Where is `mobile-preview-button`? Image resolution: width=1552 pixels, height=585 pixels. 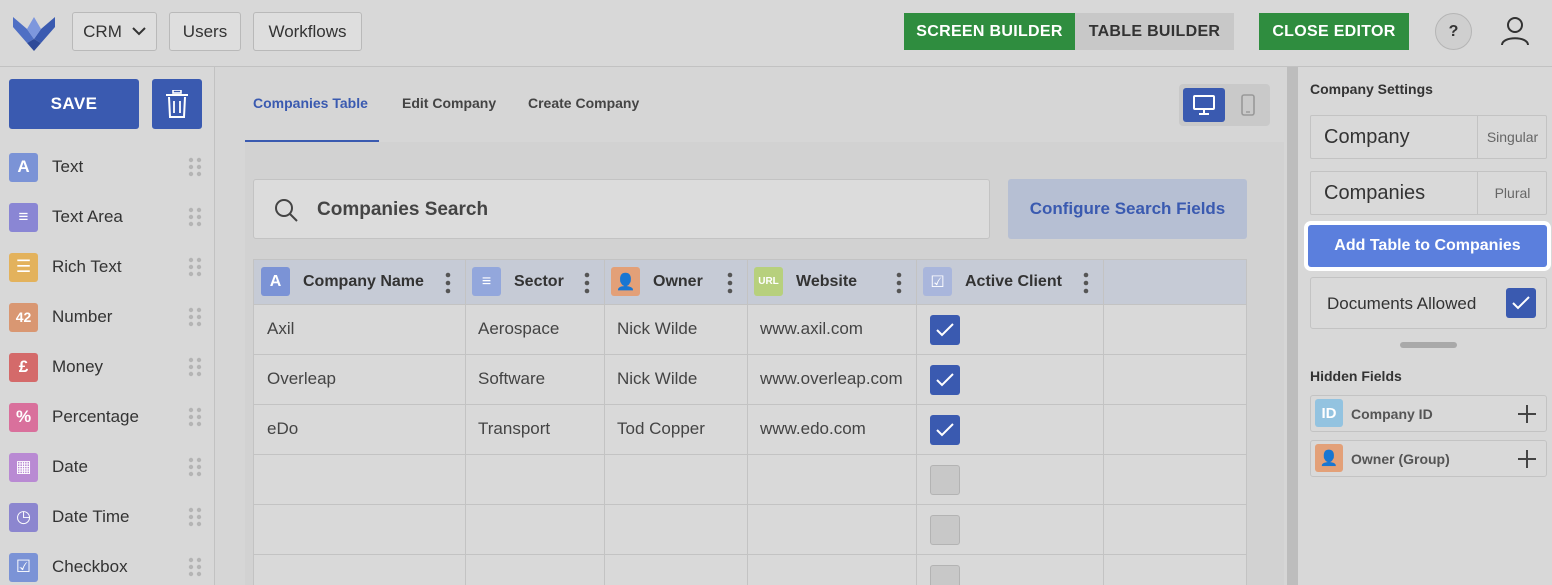
mobile-preview-button is located at coordinates (1248, 105).